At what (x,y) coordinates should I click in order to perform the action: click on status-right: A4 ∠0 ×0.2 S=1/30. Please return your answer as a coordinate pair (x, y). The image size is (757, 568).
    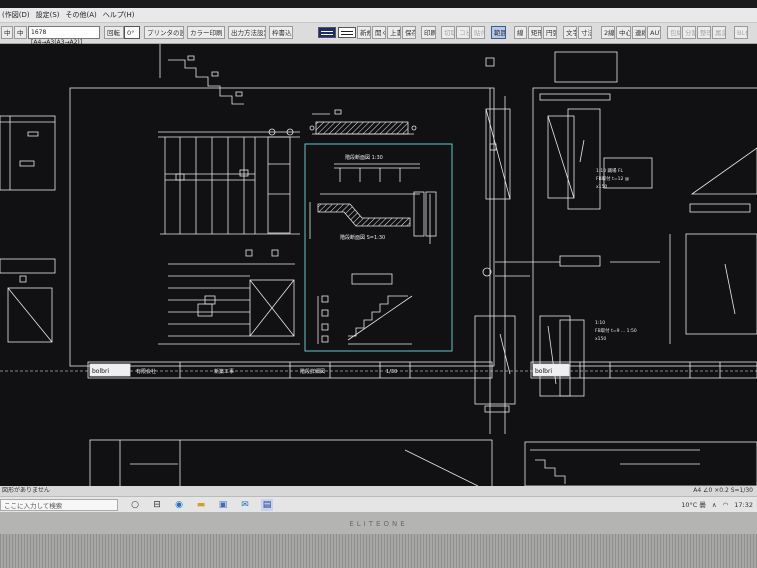
    Looking at the image, I should click on (723, 490).